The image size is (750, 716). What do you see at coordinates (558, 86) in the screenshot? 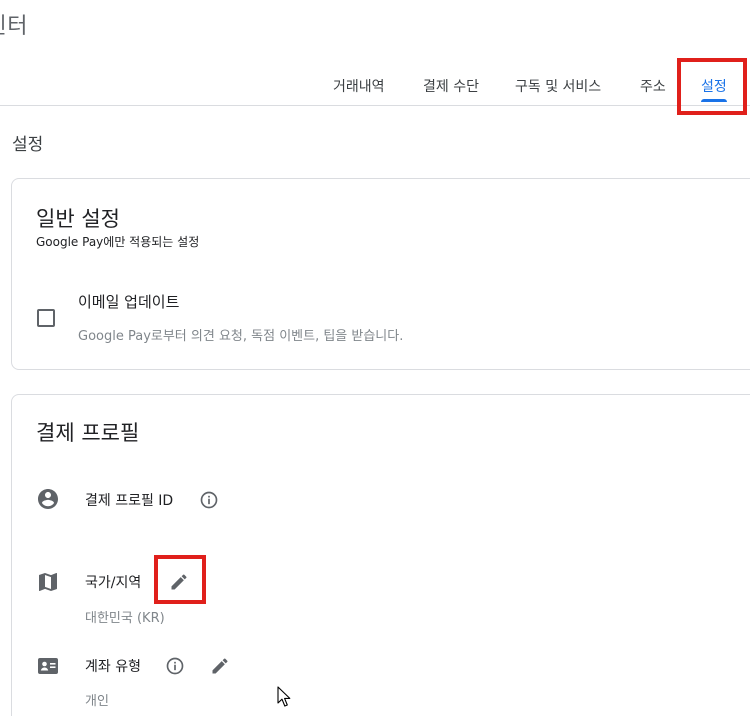
I see `tab-subscriptions-services: 구독 및 서비스` at bounding box center [558, 86].